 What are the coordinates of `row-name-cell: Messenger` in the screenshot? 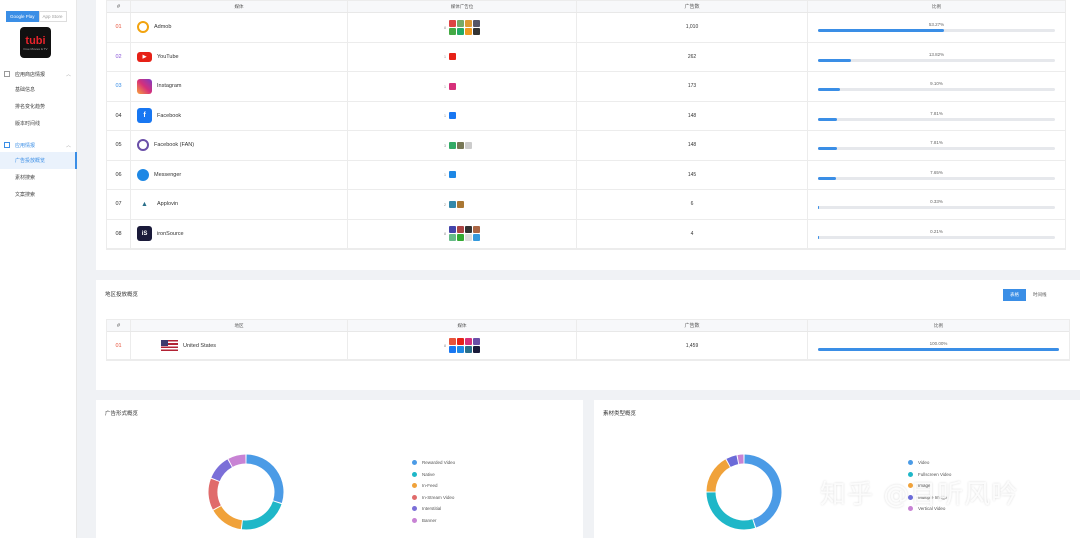 It's located at (239, 174).